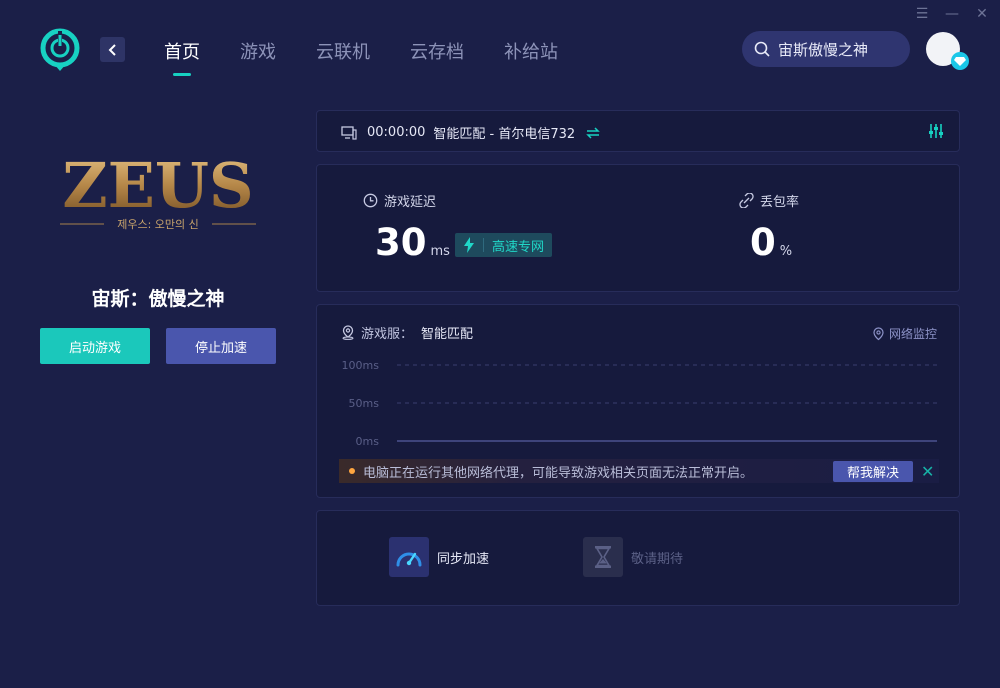 The width and height of the screenshot is (1000, 688). Describe the element at coordinates (873, 471) in the screenshot. I see `help-fix-button: 帮我解决` at that location.